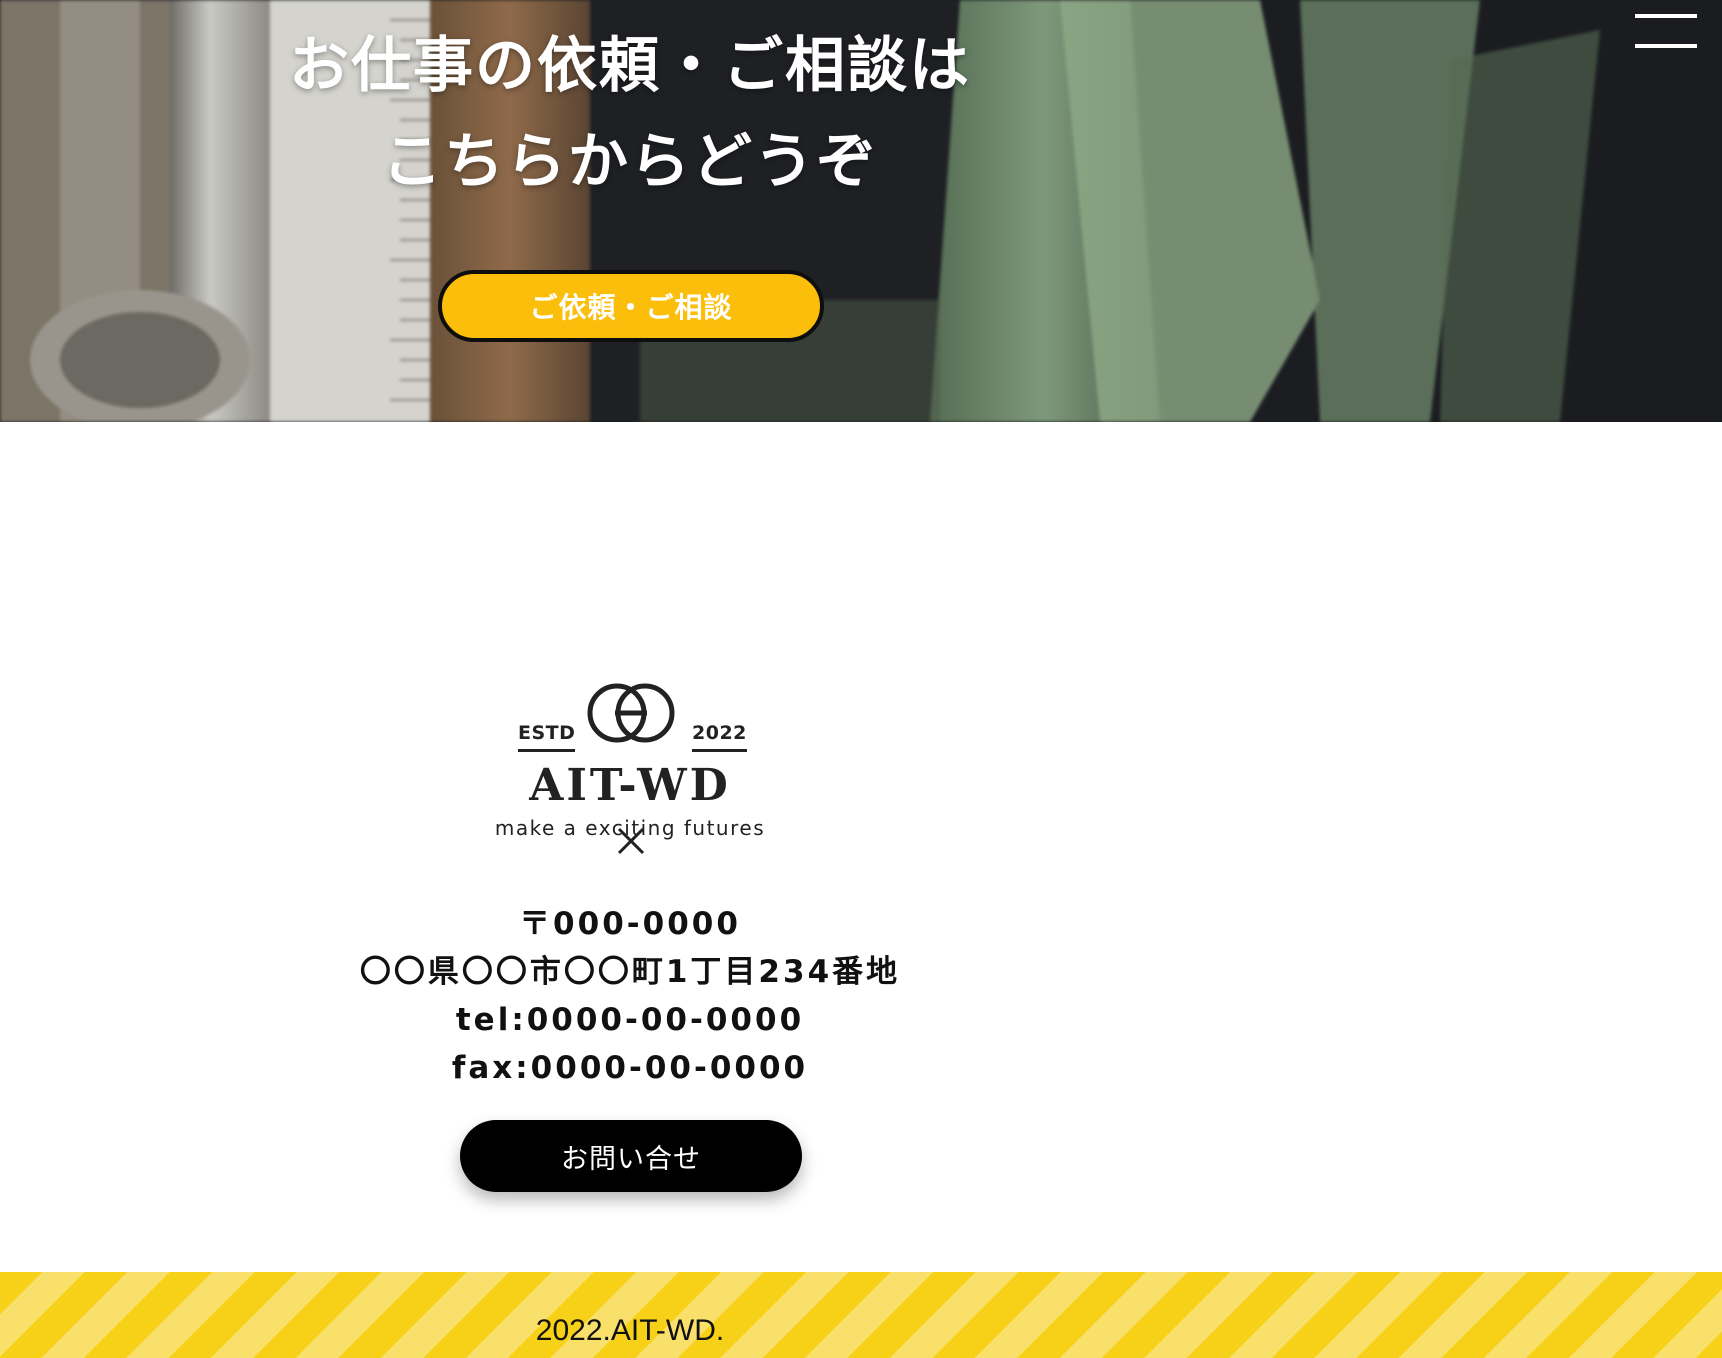 The image size is (1722, 1358). What do you see at coordinates (1666, 32) in the screenshot?
I see `hamburger-menu-icon` at bounding box center [1666, 32].